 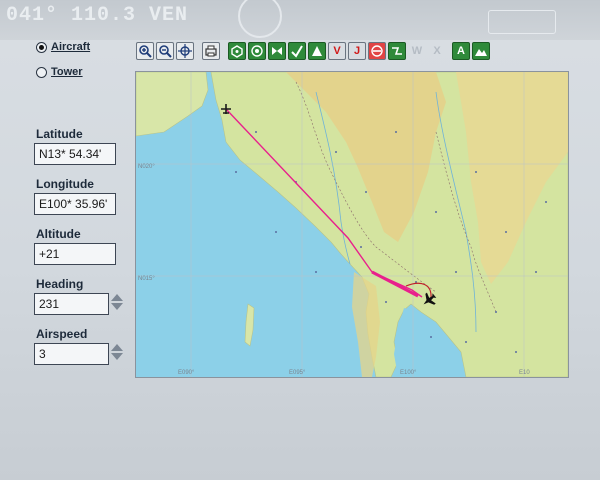 What do you see at coordinates (297, 373) in the screenshot?
I see `grid-label-e095: E095°` at bounding box center [297, 373].